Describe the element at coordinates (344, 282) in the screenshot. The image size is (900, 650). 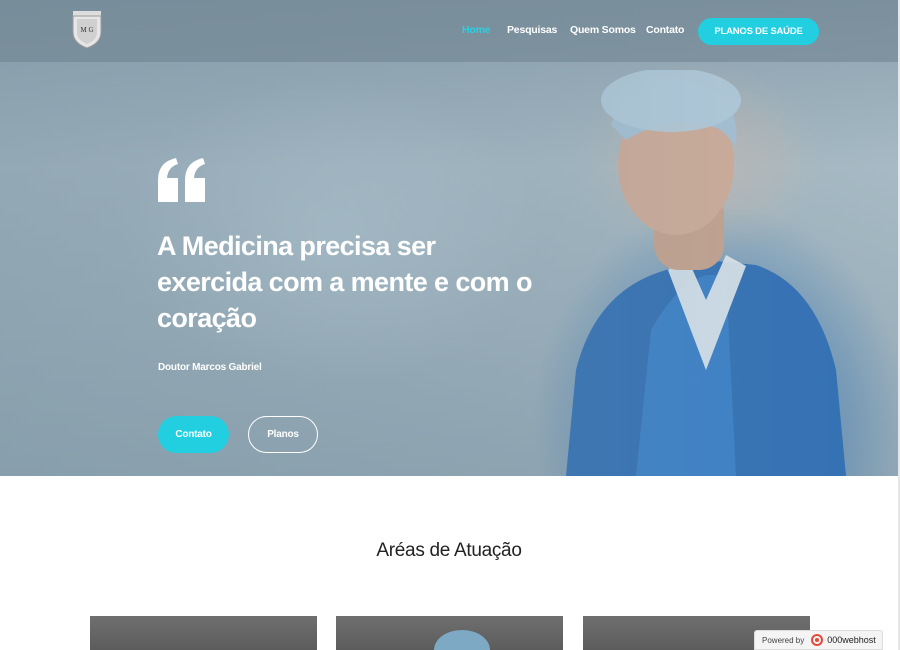
I see `hero-quote-line-2: exercida com a mente e com o` at that location.